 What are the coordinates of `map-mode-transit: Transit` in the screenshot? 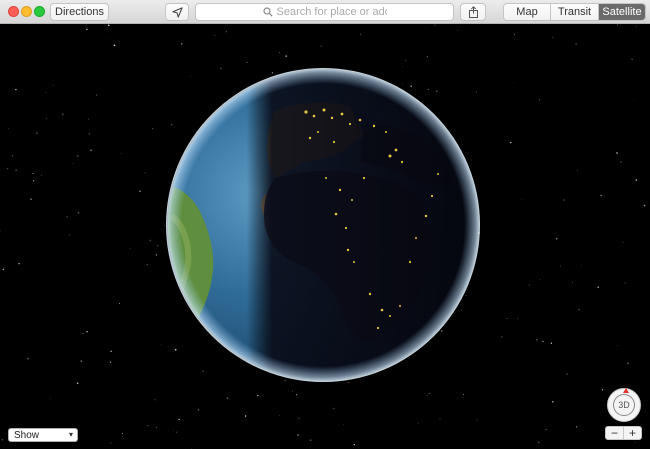 It's located at (575, 12).